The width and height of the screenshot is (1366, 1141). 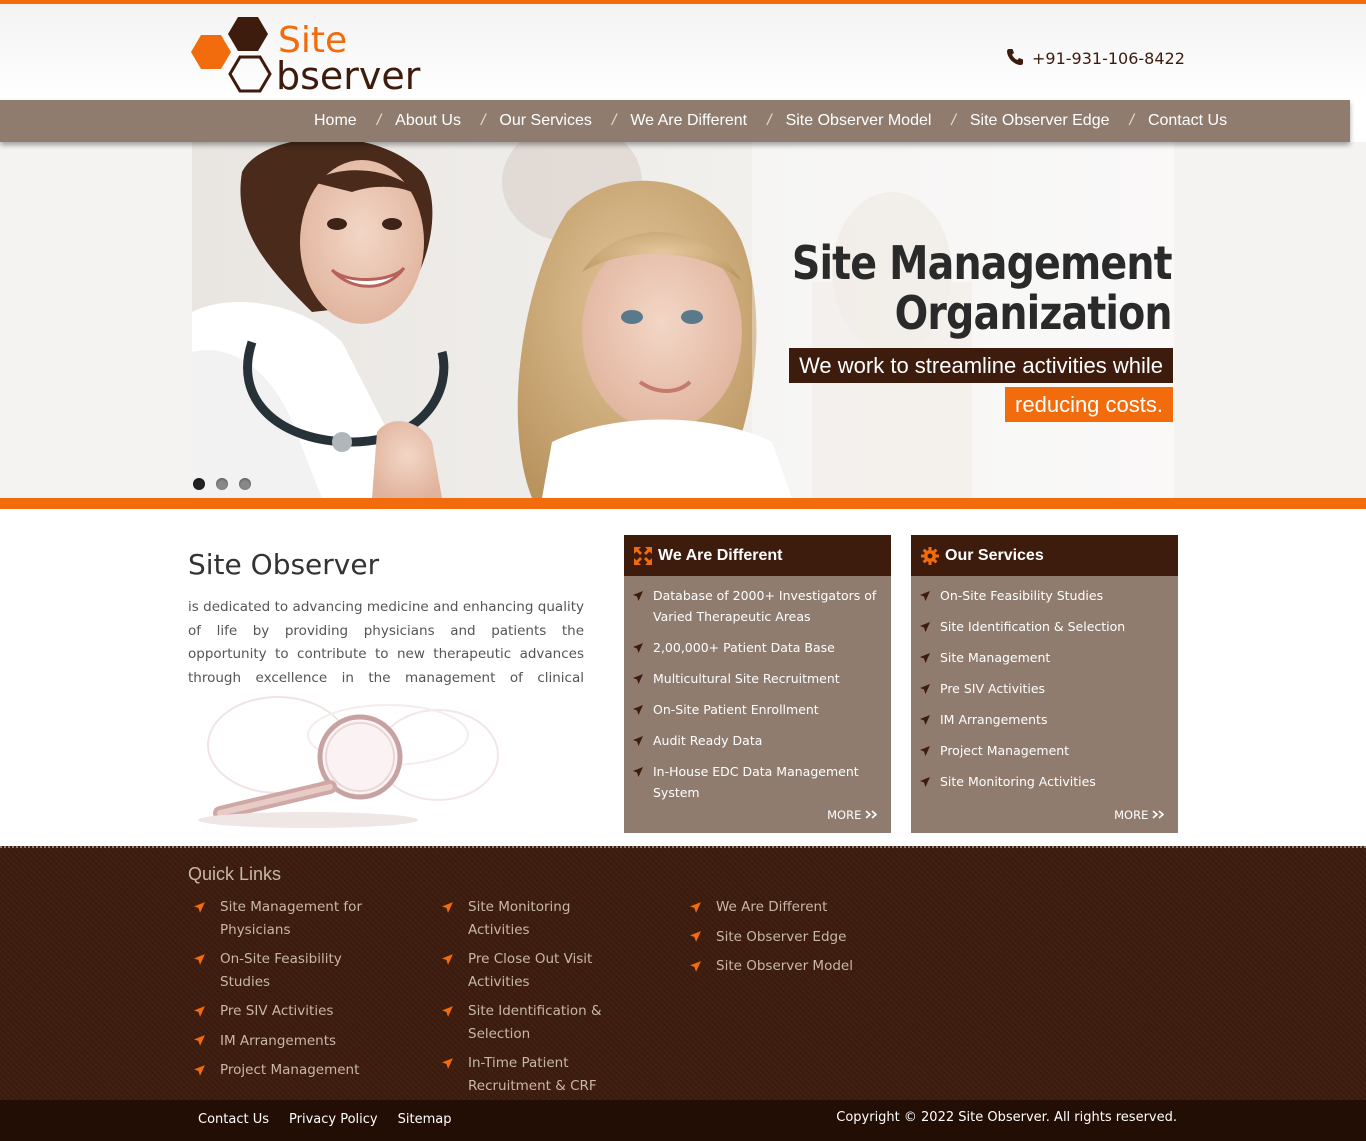 I want to click on hero-tagline-line-1: We work to streamline activities while, so click(x=981, y=365).